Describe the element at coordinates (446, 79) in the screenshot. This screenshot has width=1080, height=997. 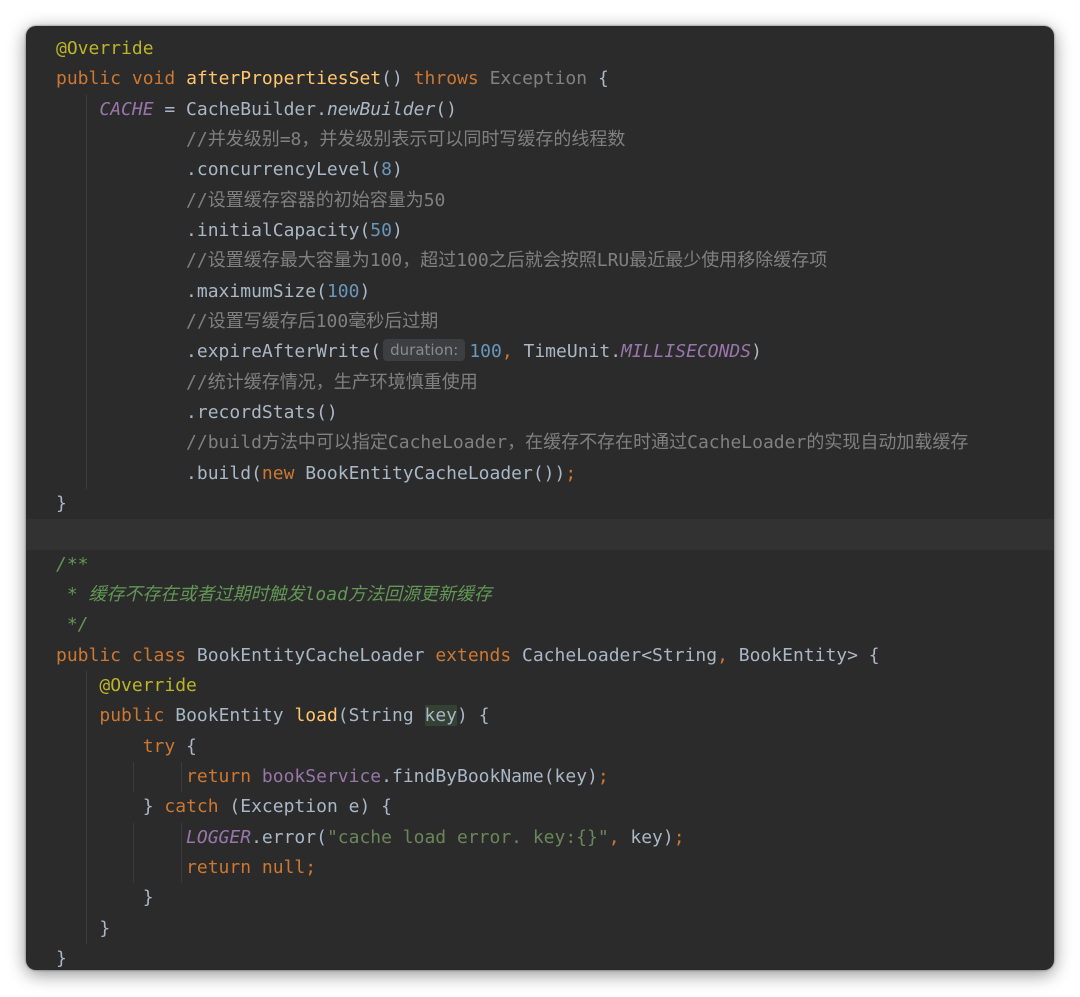
I see `keyword-throws: throws` at that location.